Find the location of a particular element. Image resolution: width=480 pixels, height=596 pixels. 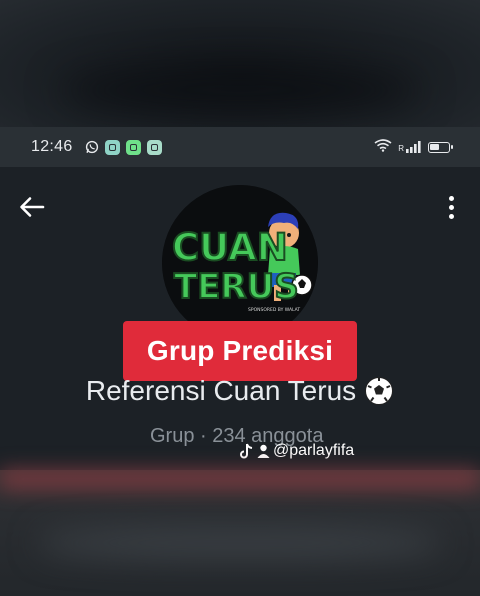

logo-text-terus: TERUS is located at coordinates (236, 287).